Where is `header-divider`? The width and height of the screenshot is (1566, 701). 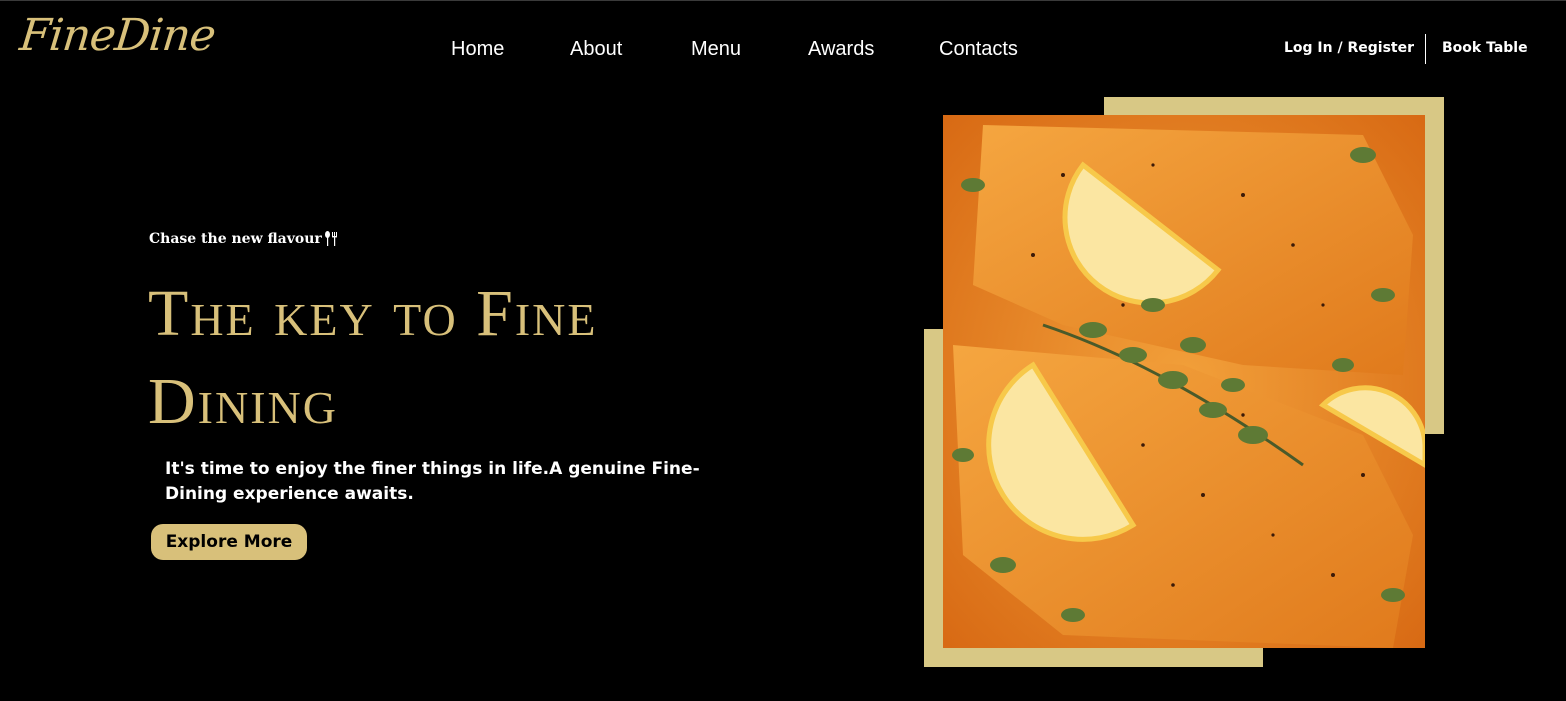
header-divider is located at coordinates (1425, 49).